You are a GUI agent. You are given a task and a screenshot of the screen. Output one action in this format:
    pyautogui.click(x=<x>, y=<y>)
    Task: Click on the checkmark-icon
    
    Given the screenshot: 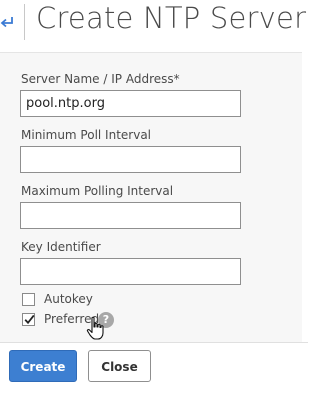 What is the action you would take?
    pyautogui.click(x=29, y=319)
    